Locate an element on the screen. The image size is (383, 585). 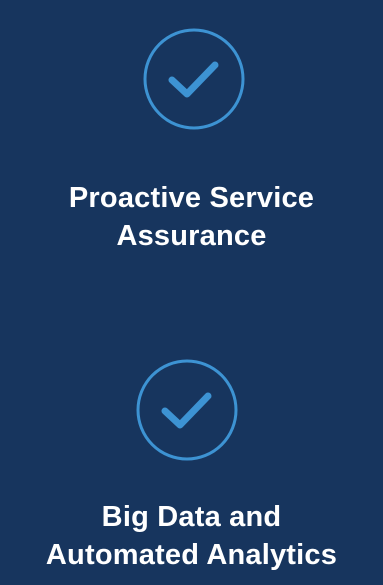
feature-title-line: Assurance is located at coordinates (191, 236).